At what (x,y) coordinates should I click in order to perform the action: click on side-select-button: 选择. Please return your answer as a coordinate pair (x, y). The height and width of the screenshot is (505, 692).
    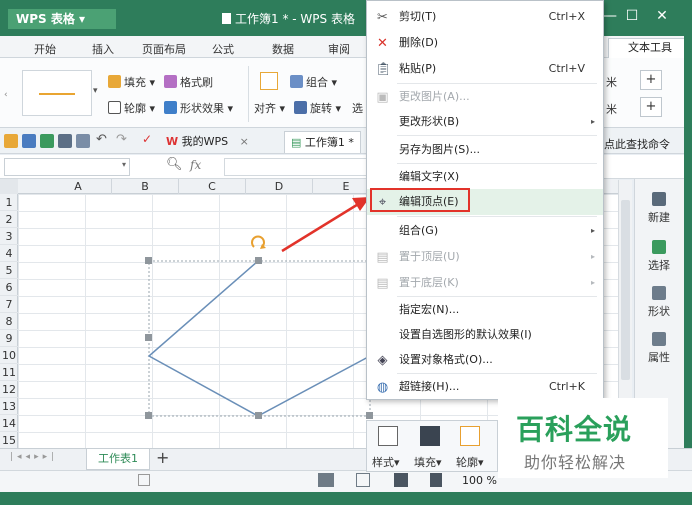
    Looking at the image, I should click on (659, 256).